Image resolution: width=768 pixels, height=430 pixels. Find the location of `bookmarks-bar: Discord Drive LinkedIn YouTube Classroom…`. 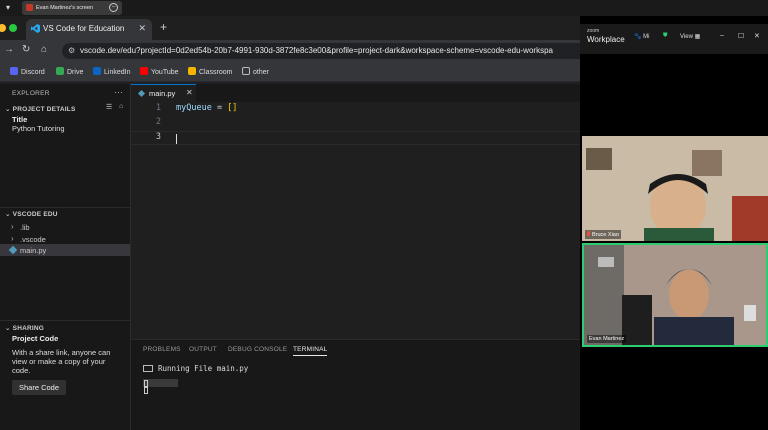

bookmarks-bar: Discord Drive LinkedIn YouTube Classroom… is located at coordinates (290, 72).